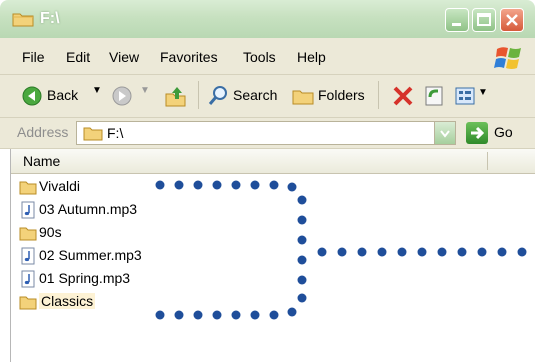 The width and height of the screenshot is (535, 362). What do you see at coordinates (145, 90) in the screenshot?
I see `forward-dropdown-icon: ▼` at bounding box center [145, 90].